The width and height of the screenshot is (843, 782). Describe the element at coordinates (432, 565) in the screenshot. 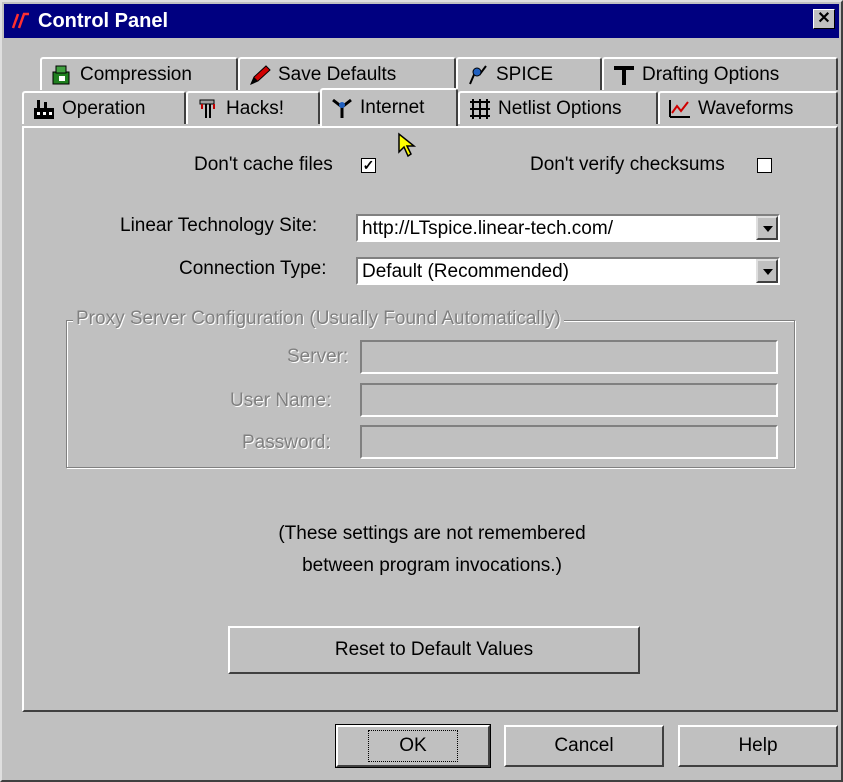

I see `note-line-2: between program invocations.)` at that location.